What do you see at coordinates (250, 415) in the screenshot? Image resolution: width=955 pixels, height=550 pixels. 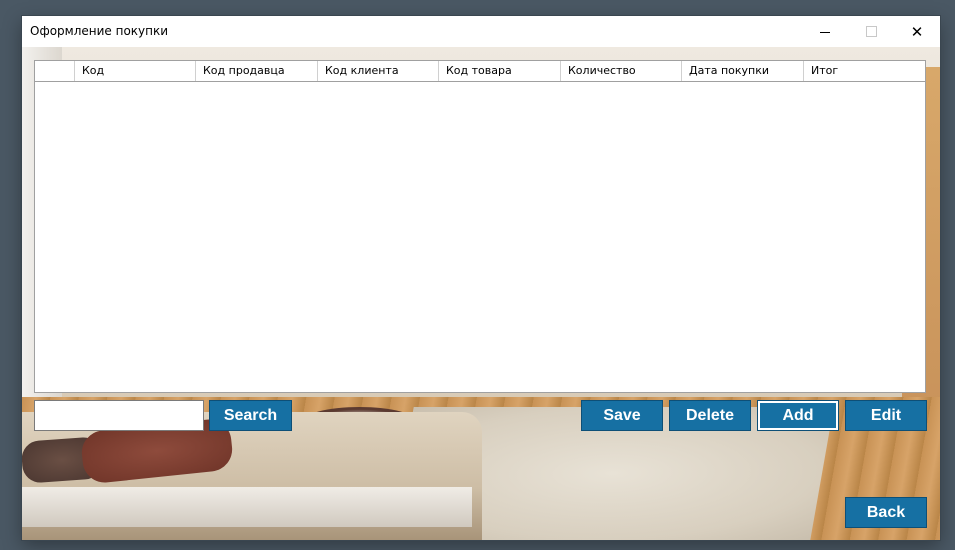 I see `search-button: Search` at bounding box center [250, 415].